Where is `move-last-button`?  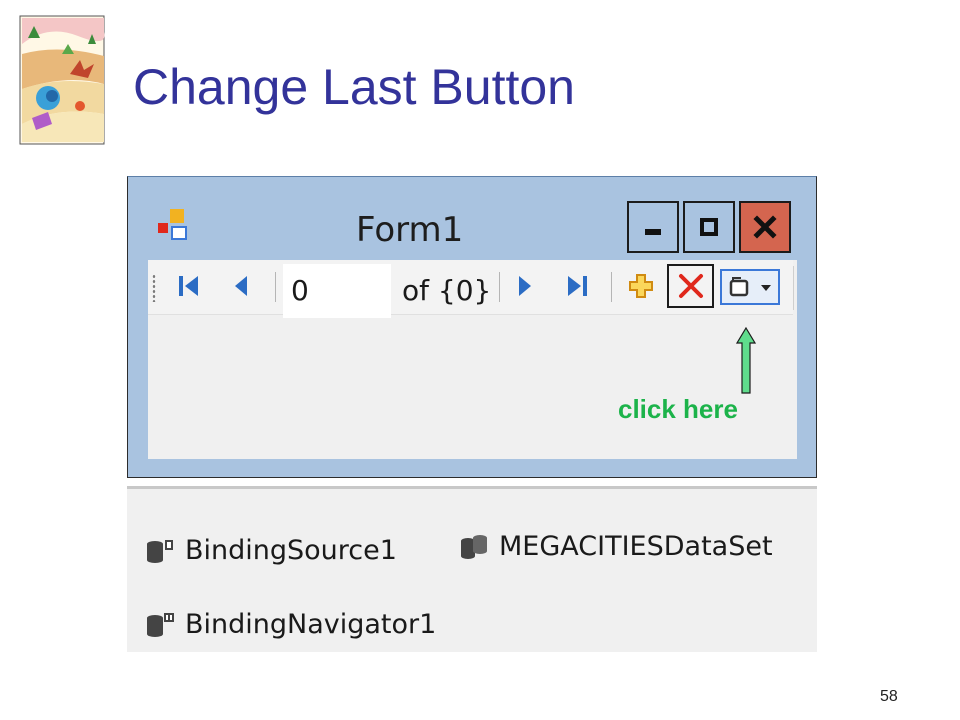 move-last-button is located at coordinates (577, 286).